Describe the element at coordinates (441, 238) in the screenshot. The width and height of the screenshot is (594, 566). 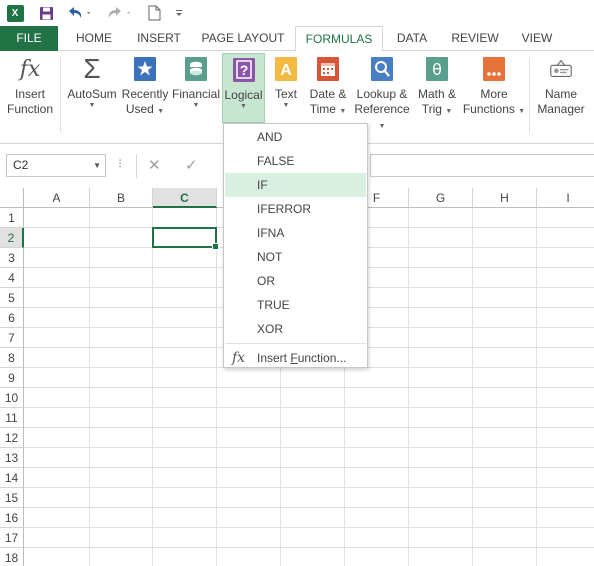
I see `cell-g2` at that location.